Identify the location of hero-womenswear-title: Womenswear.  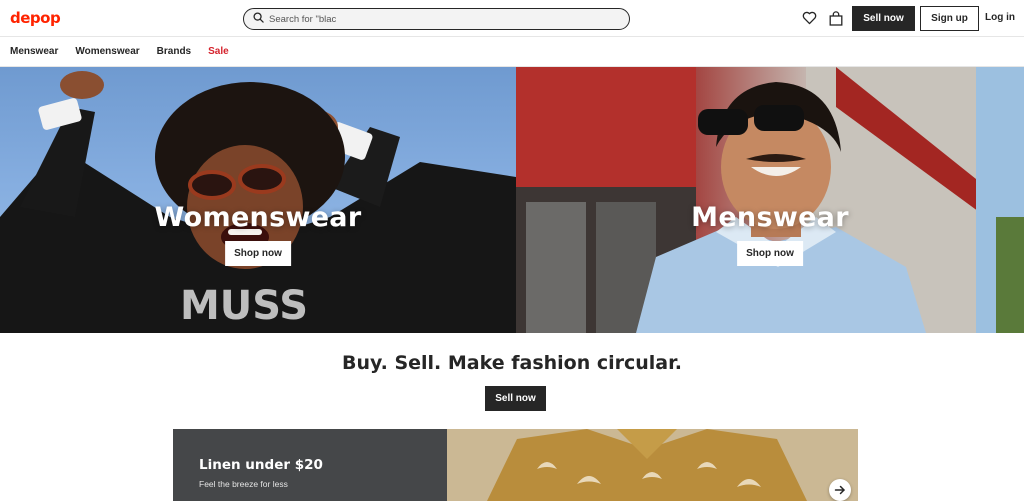
(258, 217).